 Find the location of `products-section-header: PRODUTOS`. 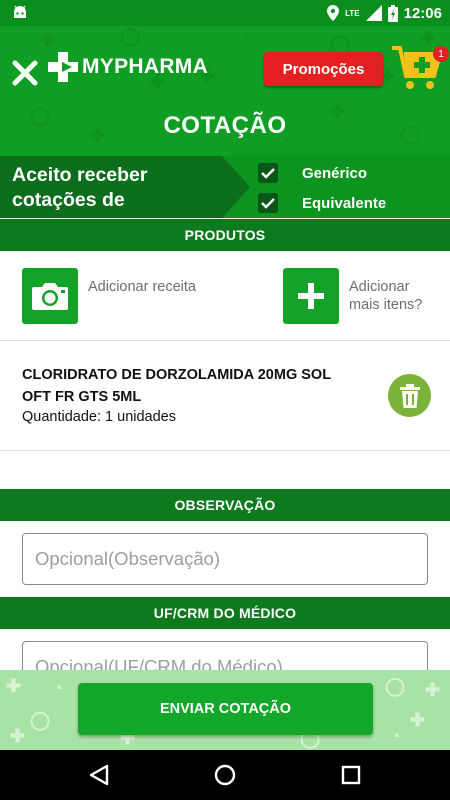

products-section-header: PRODUTOS is located at coordinates (225, 235).